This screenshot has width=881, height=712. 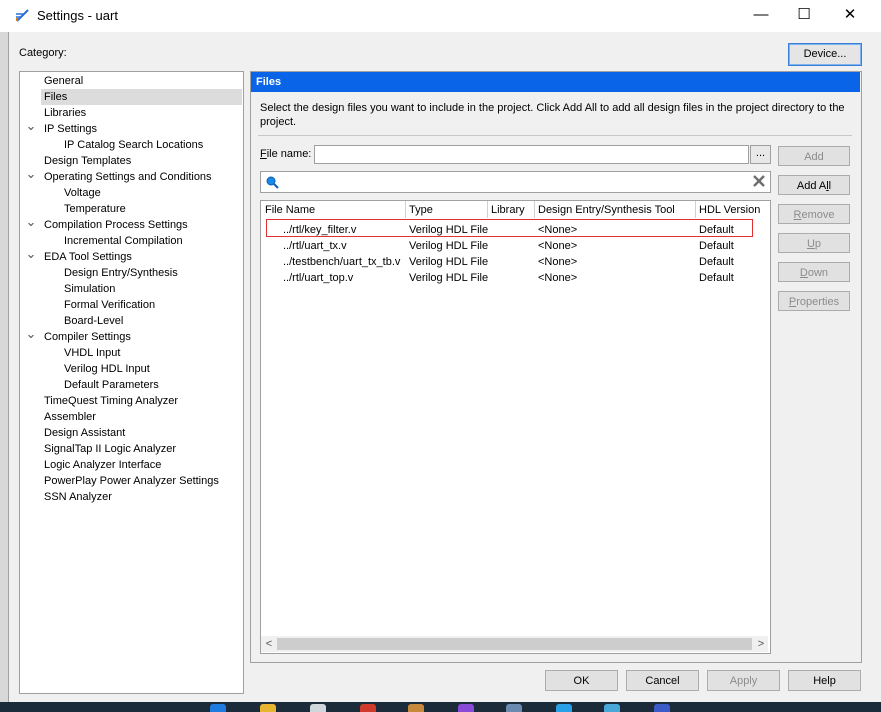 What do you see at coordinates (531, 154) in the screenshot?
I see `file-name-input` at bounding box center [531, 154].